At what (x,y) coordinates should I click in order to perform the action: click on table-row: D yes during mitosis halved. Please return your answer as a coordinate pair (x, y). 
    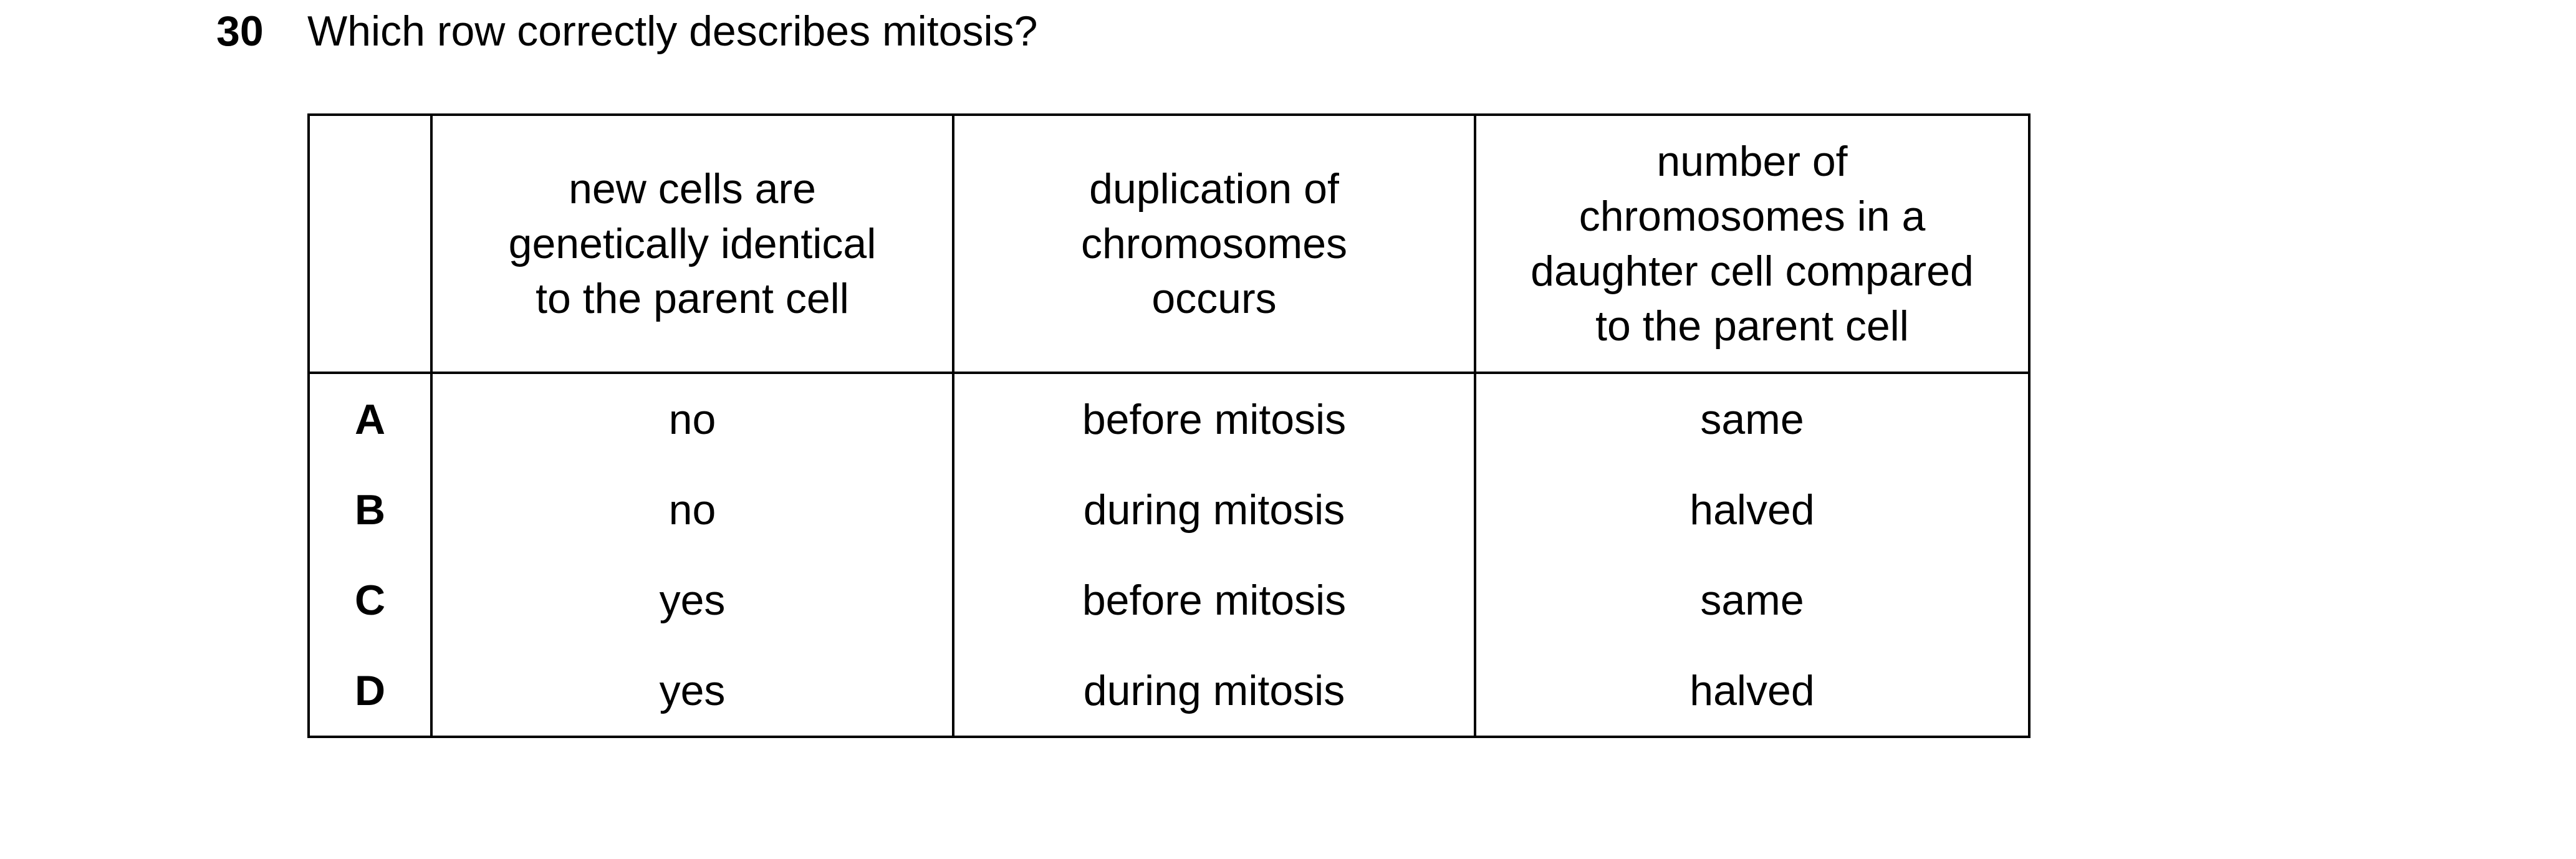
    Looking at the image, I should click on (1169, 691).